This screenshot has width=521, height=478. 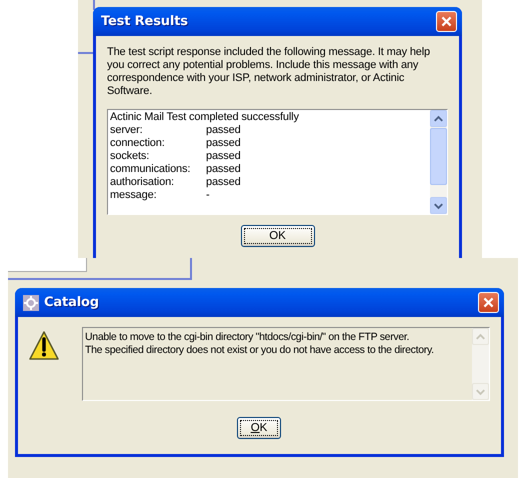 I want to click on error-message: Unable to move to the cgi-bin directory "htdocs/cgi-bin/" on the FTP server. The specified directory does not exist or you do not have access to the directory., so click(x=259, y=344).